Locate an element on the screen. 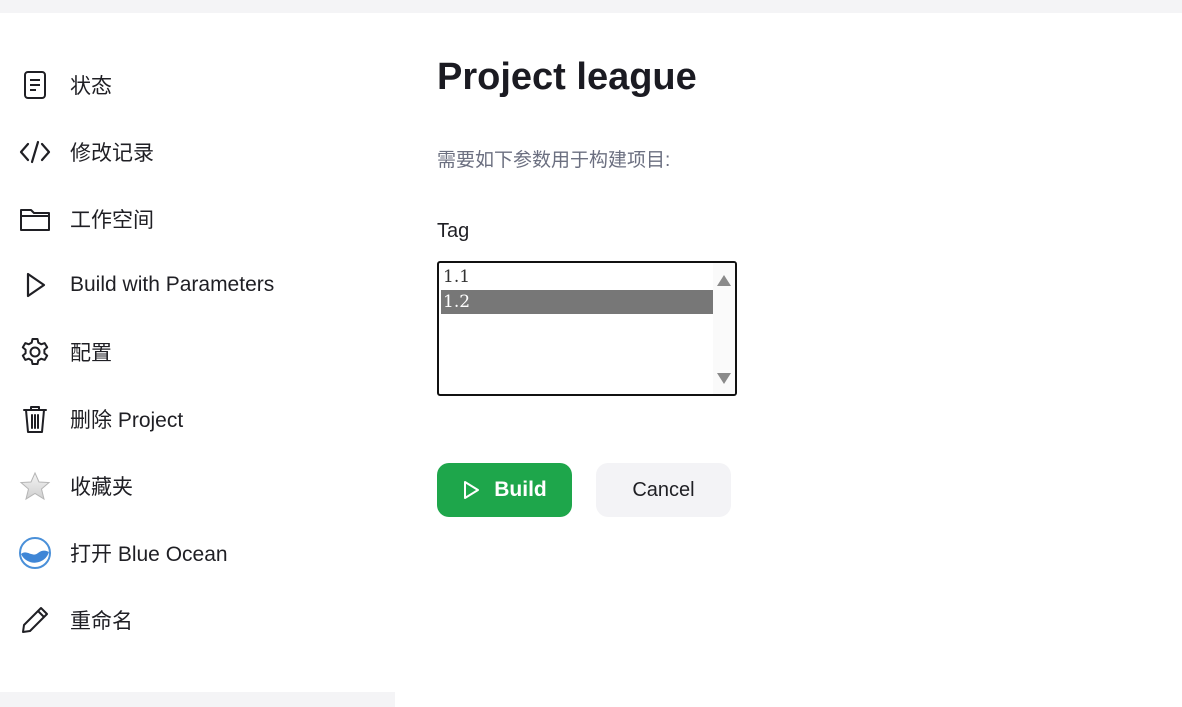 The width and height of the screenshot is (1182, 707). build-parameters-description: 需要如下参数用于构建项目: is located at coordinates (554, 160).